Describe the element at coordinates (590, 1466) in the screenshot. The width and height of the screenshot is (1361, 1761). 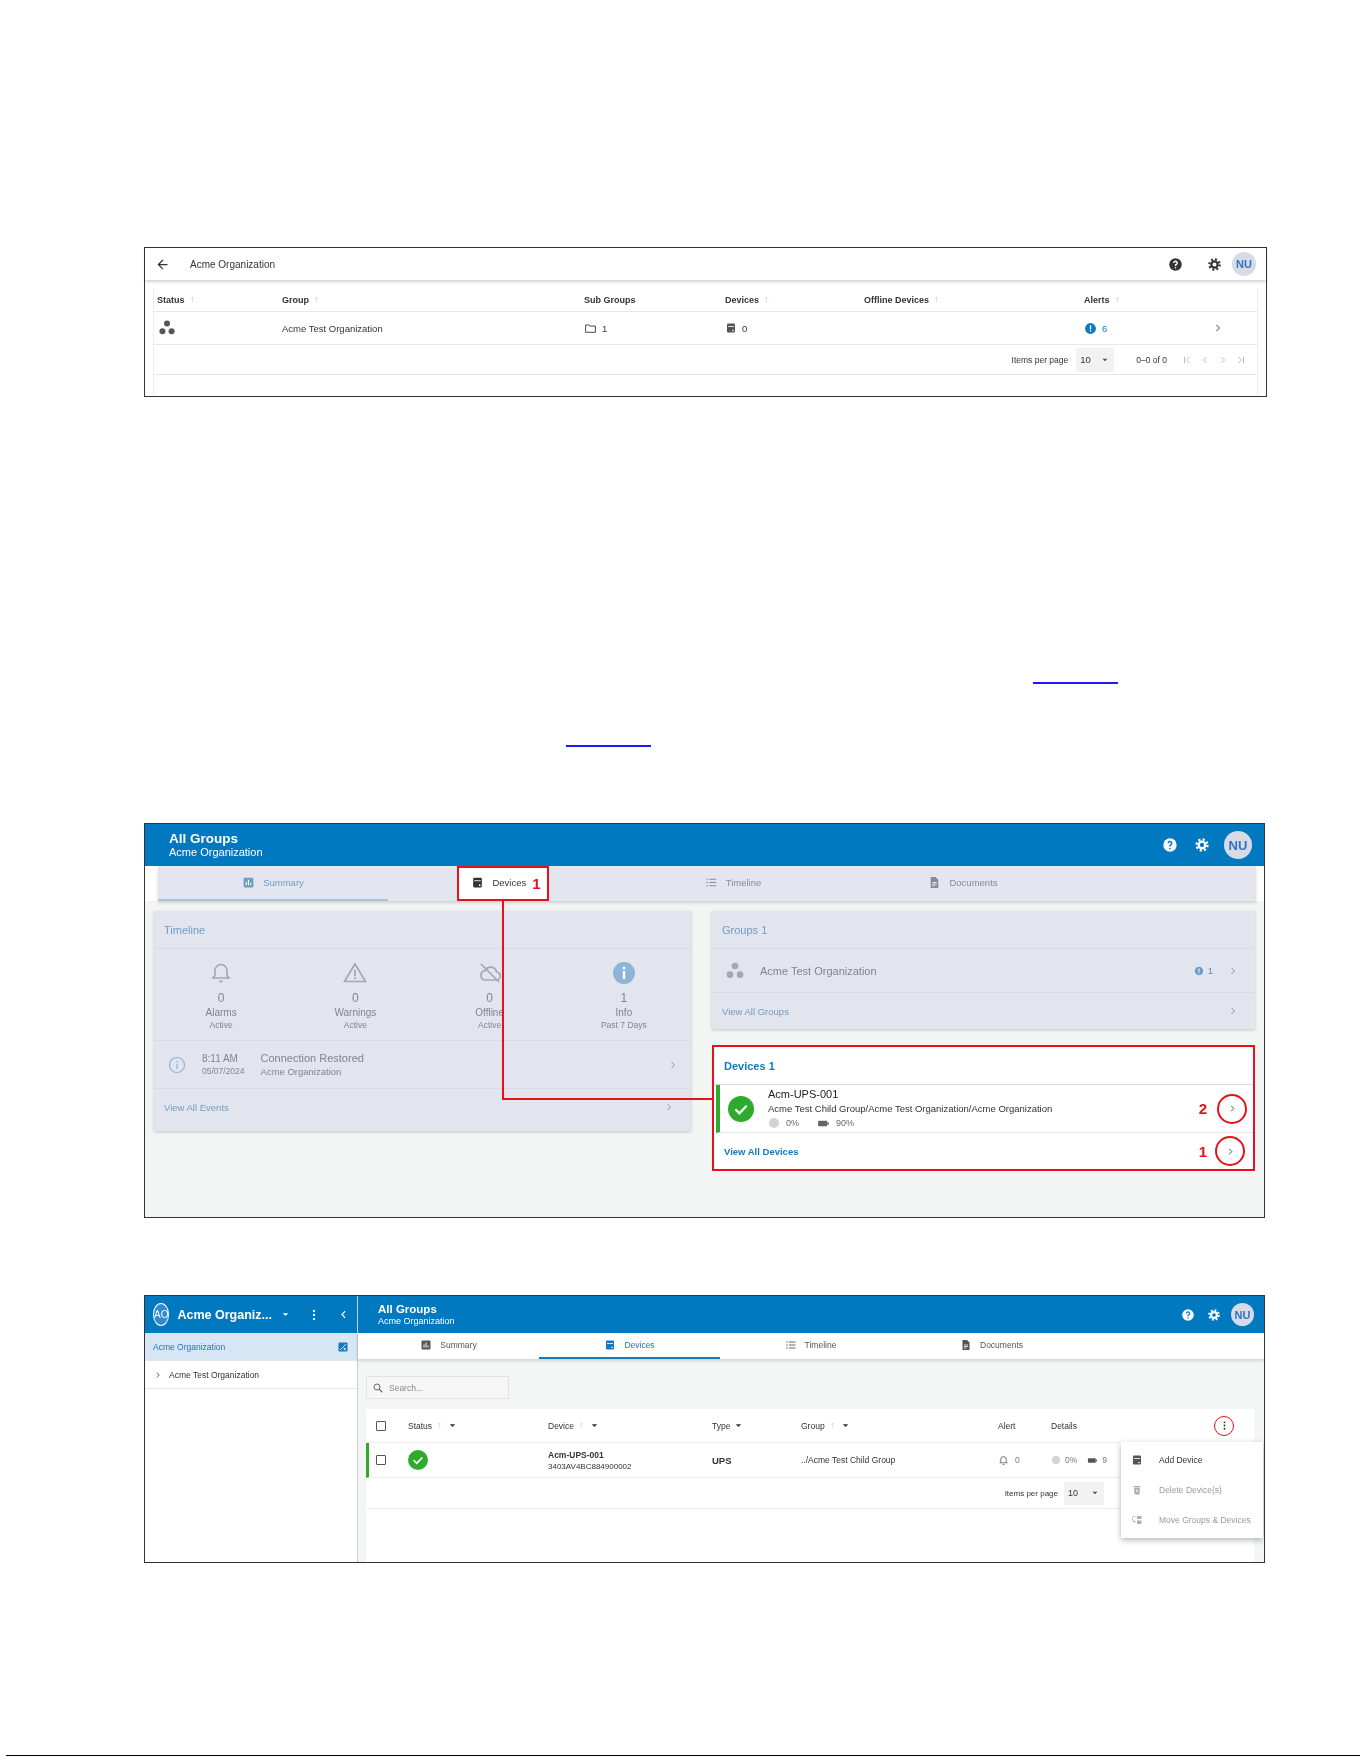
I see `device-serial: 3403AV4BC884900002` at that location.